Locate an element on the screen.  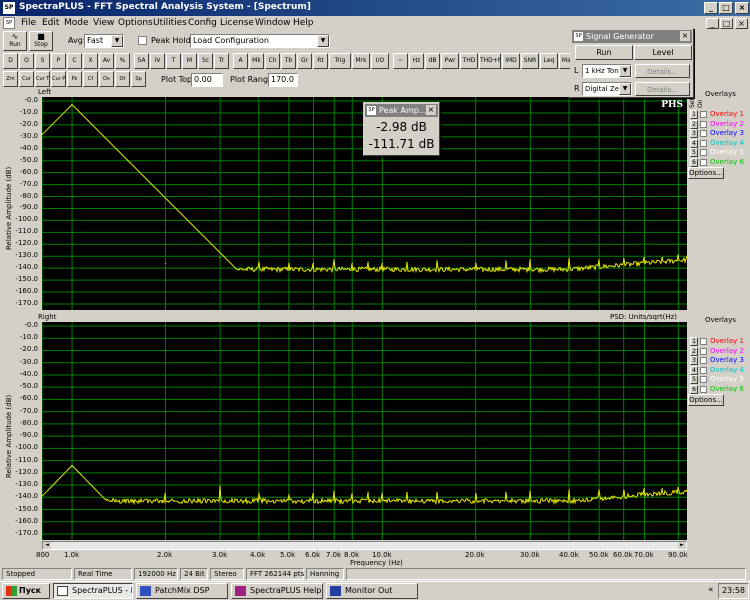
plot-top-input: 0.00 is located at coordinates (207, 80).